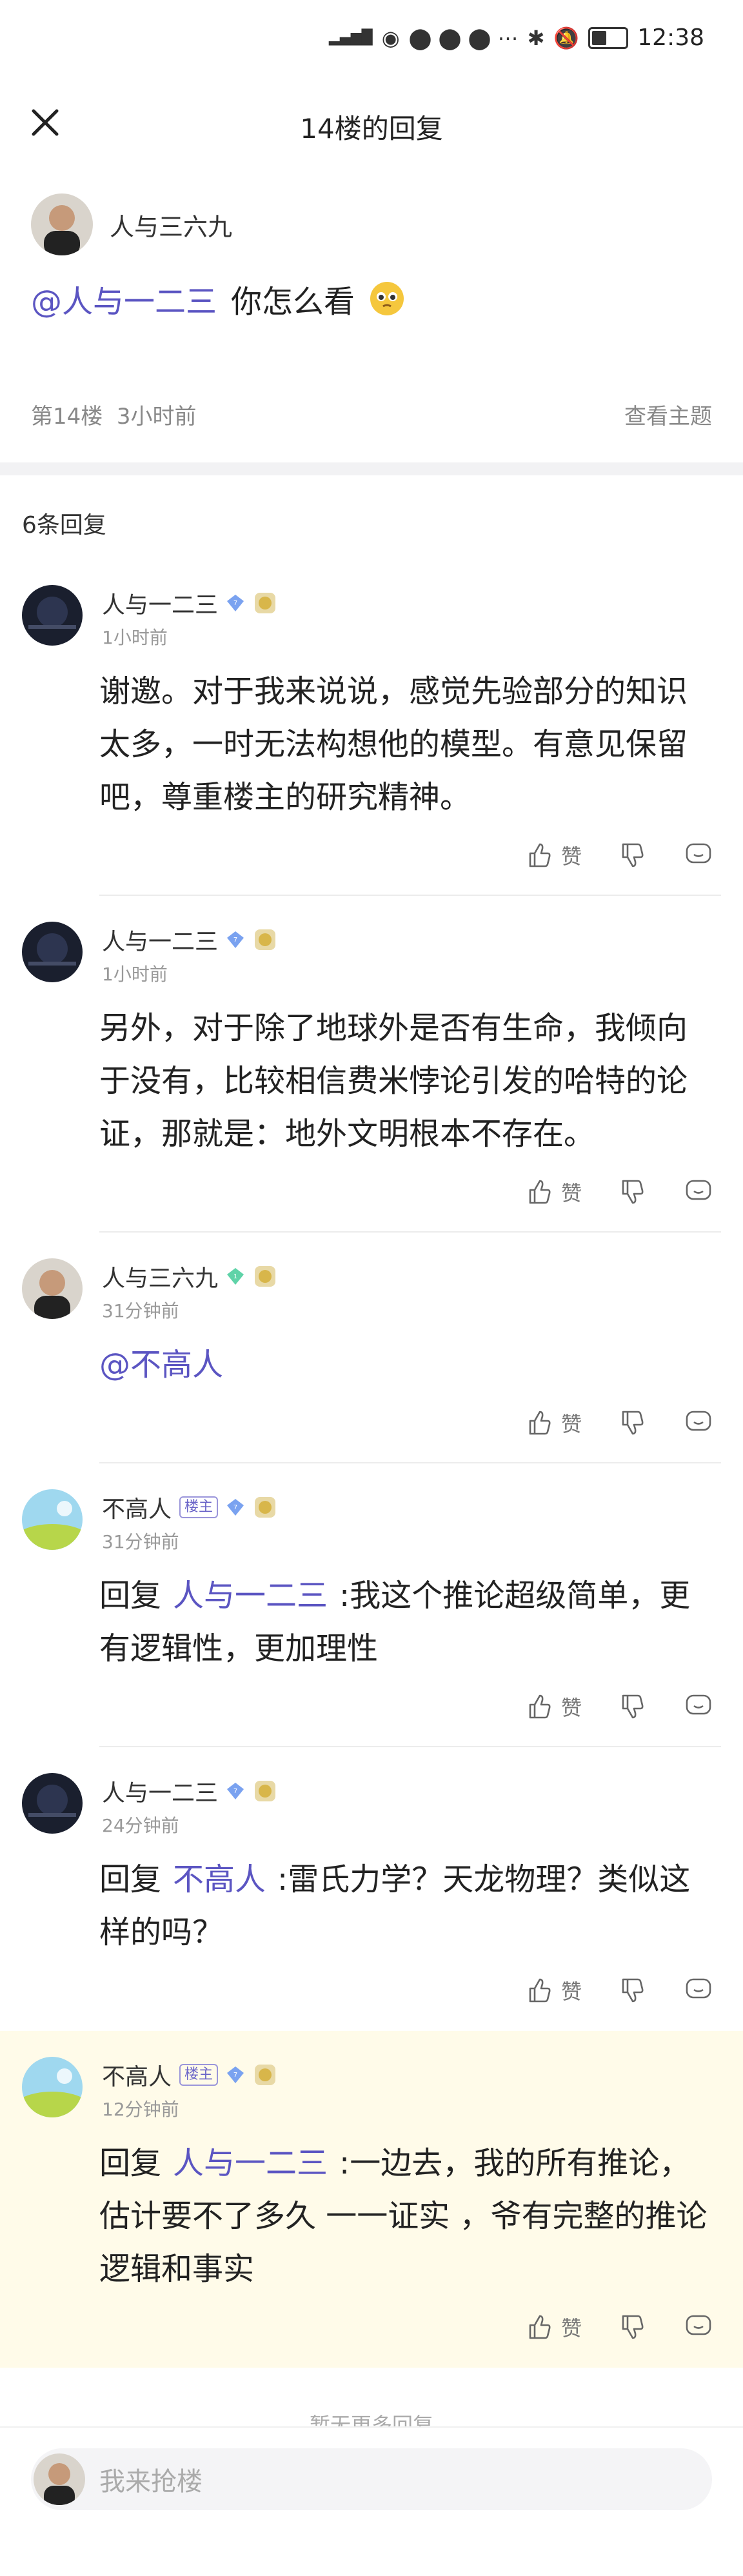  I want to click on status-icons: ▂▄▆█ ◉ ⬤ ⬤ ⬤ ⋯ ✱ 🔕 12:38, so click(516, 38).